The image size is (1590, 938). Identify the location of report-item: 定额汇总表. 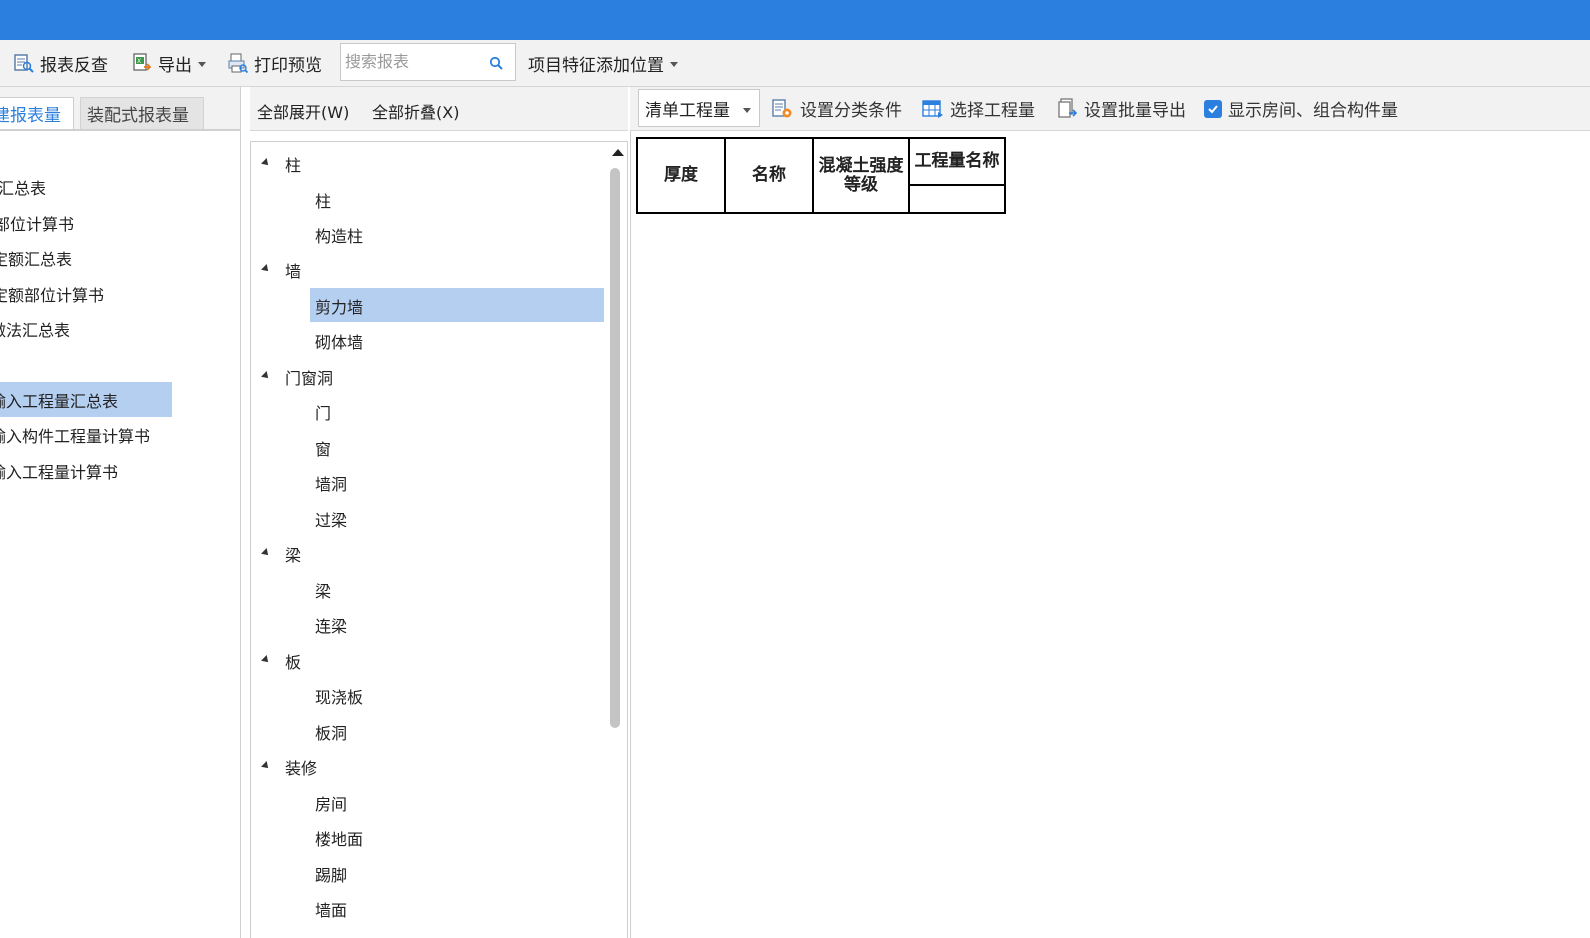
(36, 257).